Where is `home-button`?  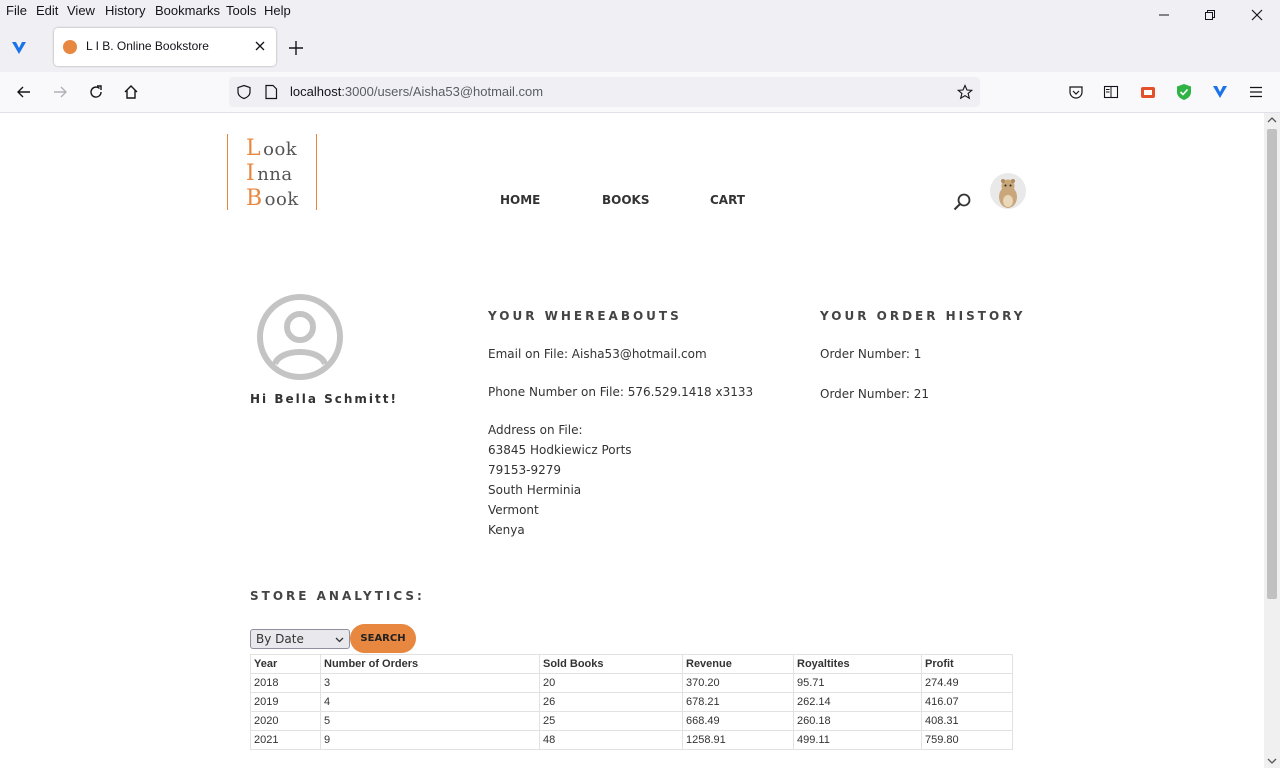
home-button is located at coordinates (131, 92).